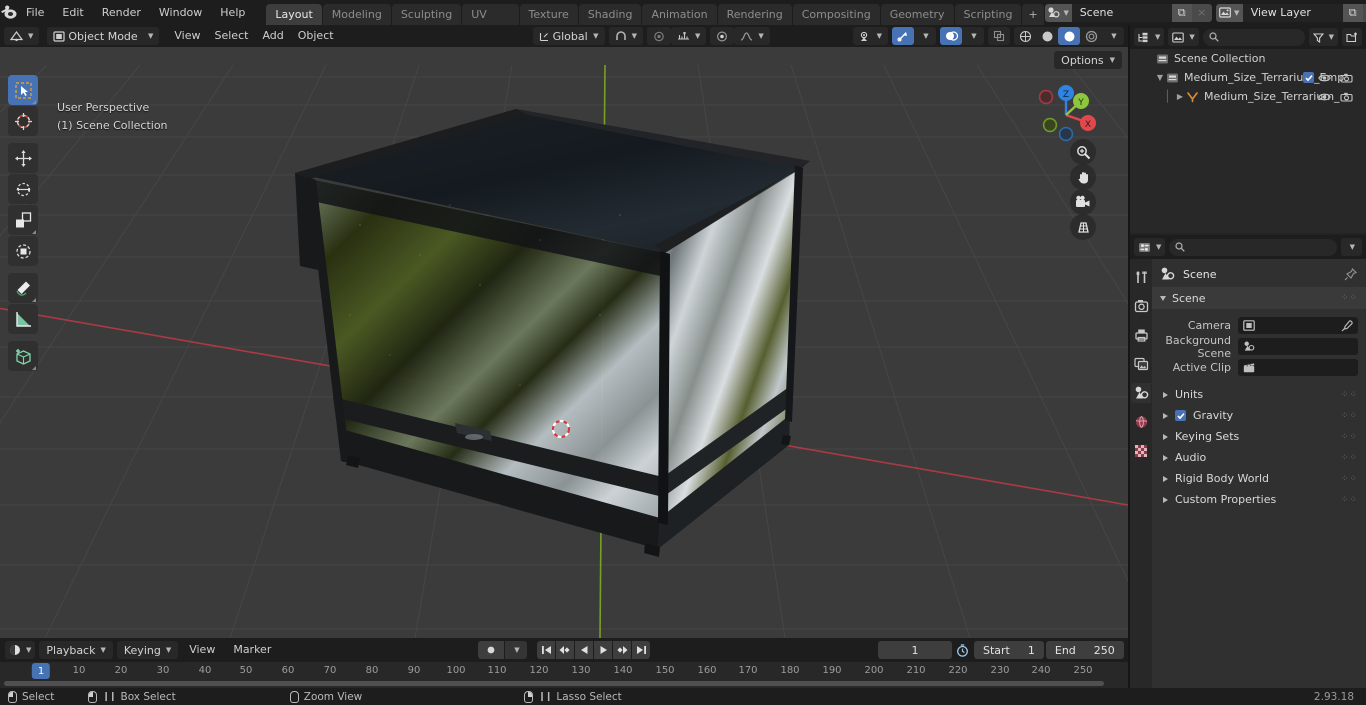 This screenshot has width=1366, height=705. I want to click on tool-scale, so click(23, 220).